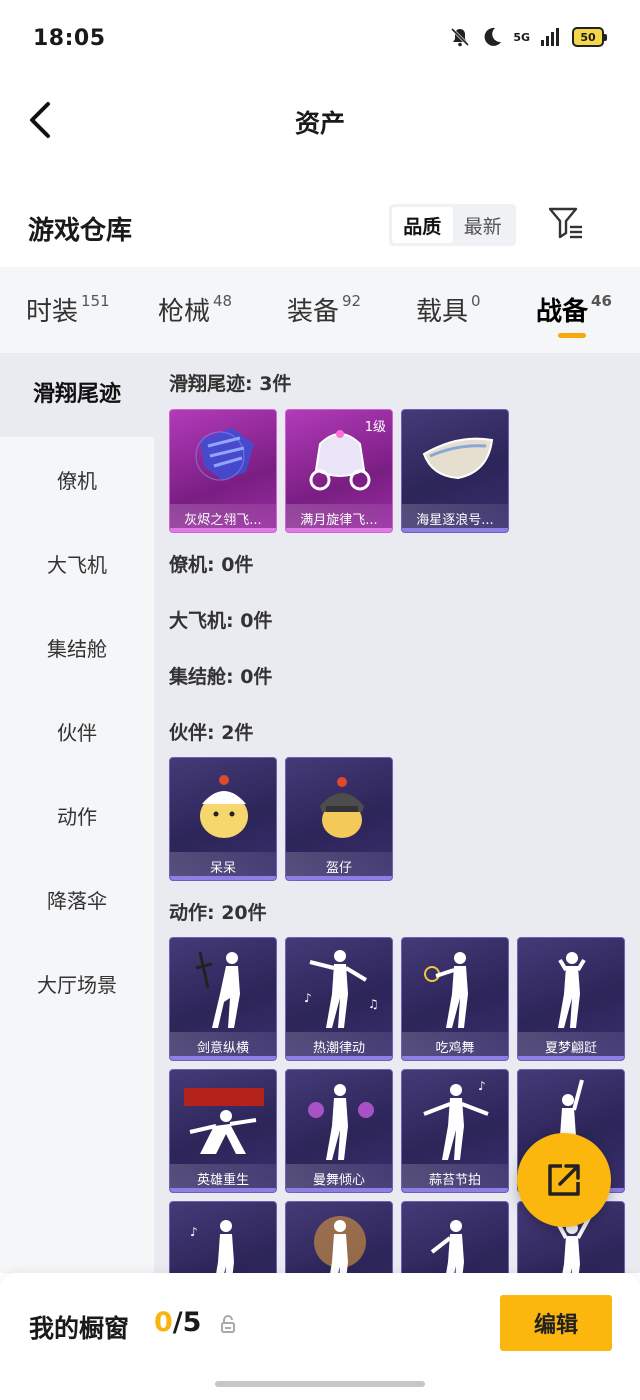  Describe the element at coordinates (184, 312) in the screenshot. I see `tab-label: 枪械` at that location.